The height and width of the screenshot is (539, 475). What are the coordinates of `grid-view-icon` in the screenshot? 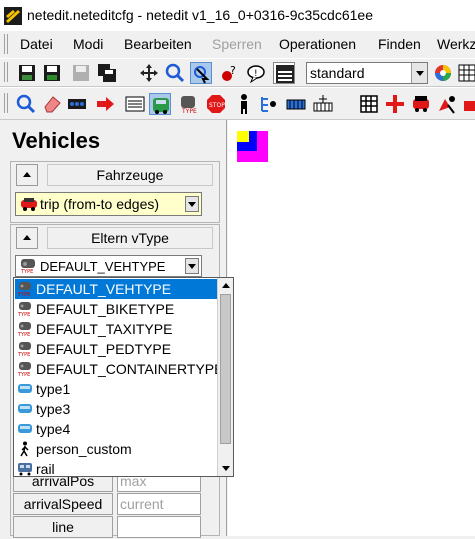 It's located at (369, 104).